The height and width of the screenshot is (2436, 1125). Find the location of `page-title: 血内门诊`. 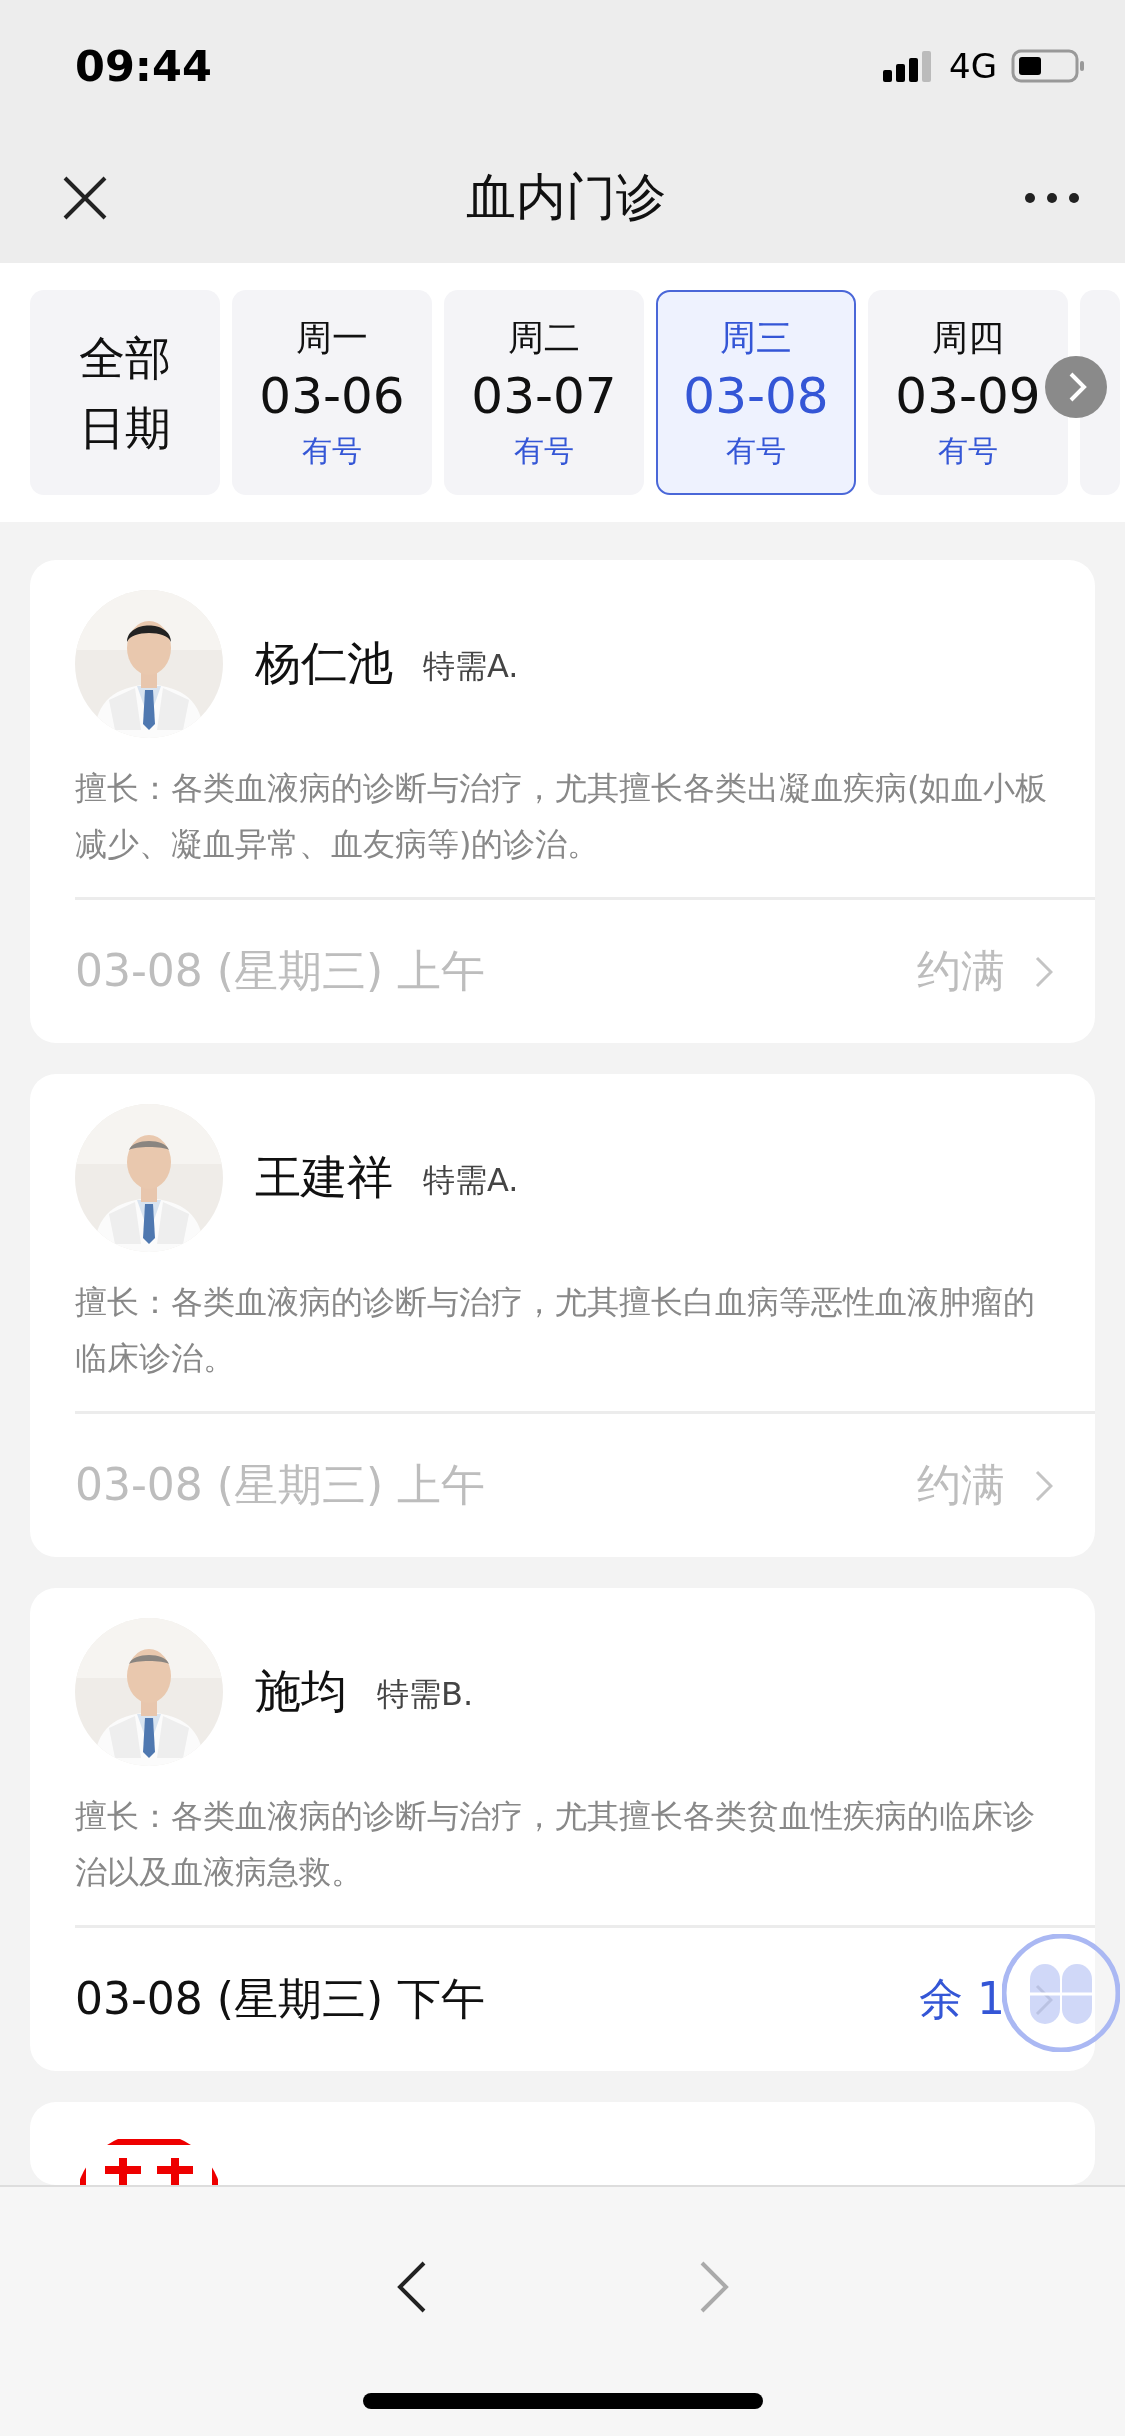

page-title: 血内门诊 is located at coordinates (566, 197).